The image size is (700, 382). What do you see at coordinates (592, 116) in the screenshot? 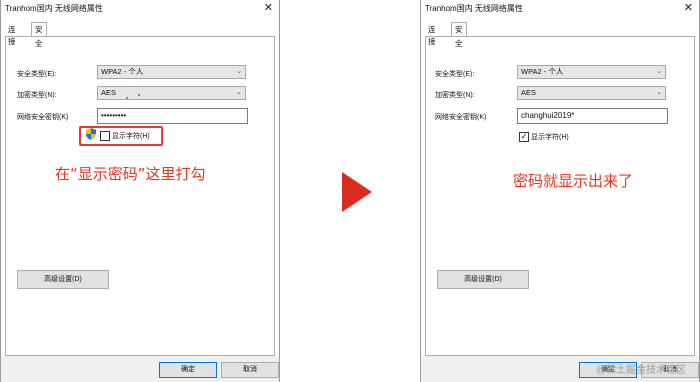
I see `network-key-input: changhui2019*` at bounding box center [592, 116].